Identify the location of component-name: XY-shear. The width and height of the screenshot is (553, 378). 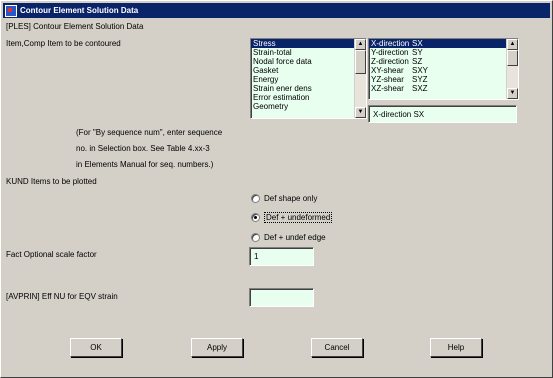
(387, 70).